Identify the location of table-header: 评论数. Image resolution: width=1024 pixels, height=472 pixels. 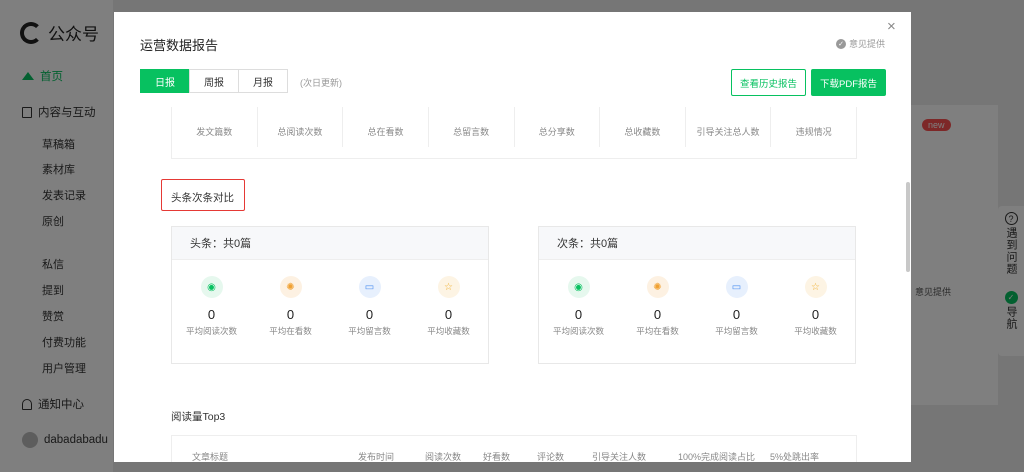
(551, 457).